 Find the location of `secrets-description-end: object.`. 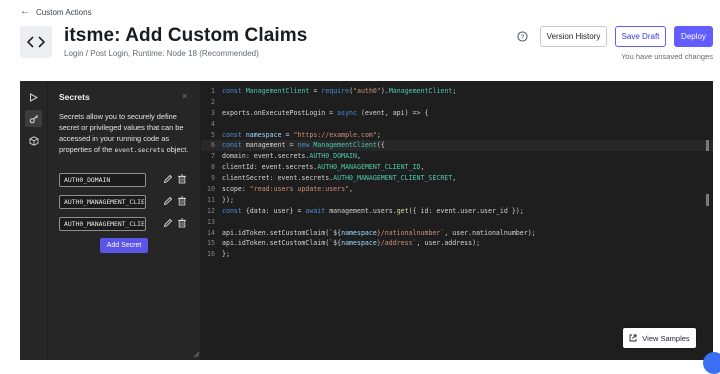

secrets-description-end: object. is located at coordinates (177, 150).